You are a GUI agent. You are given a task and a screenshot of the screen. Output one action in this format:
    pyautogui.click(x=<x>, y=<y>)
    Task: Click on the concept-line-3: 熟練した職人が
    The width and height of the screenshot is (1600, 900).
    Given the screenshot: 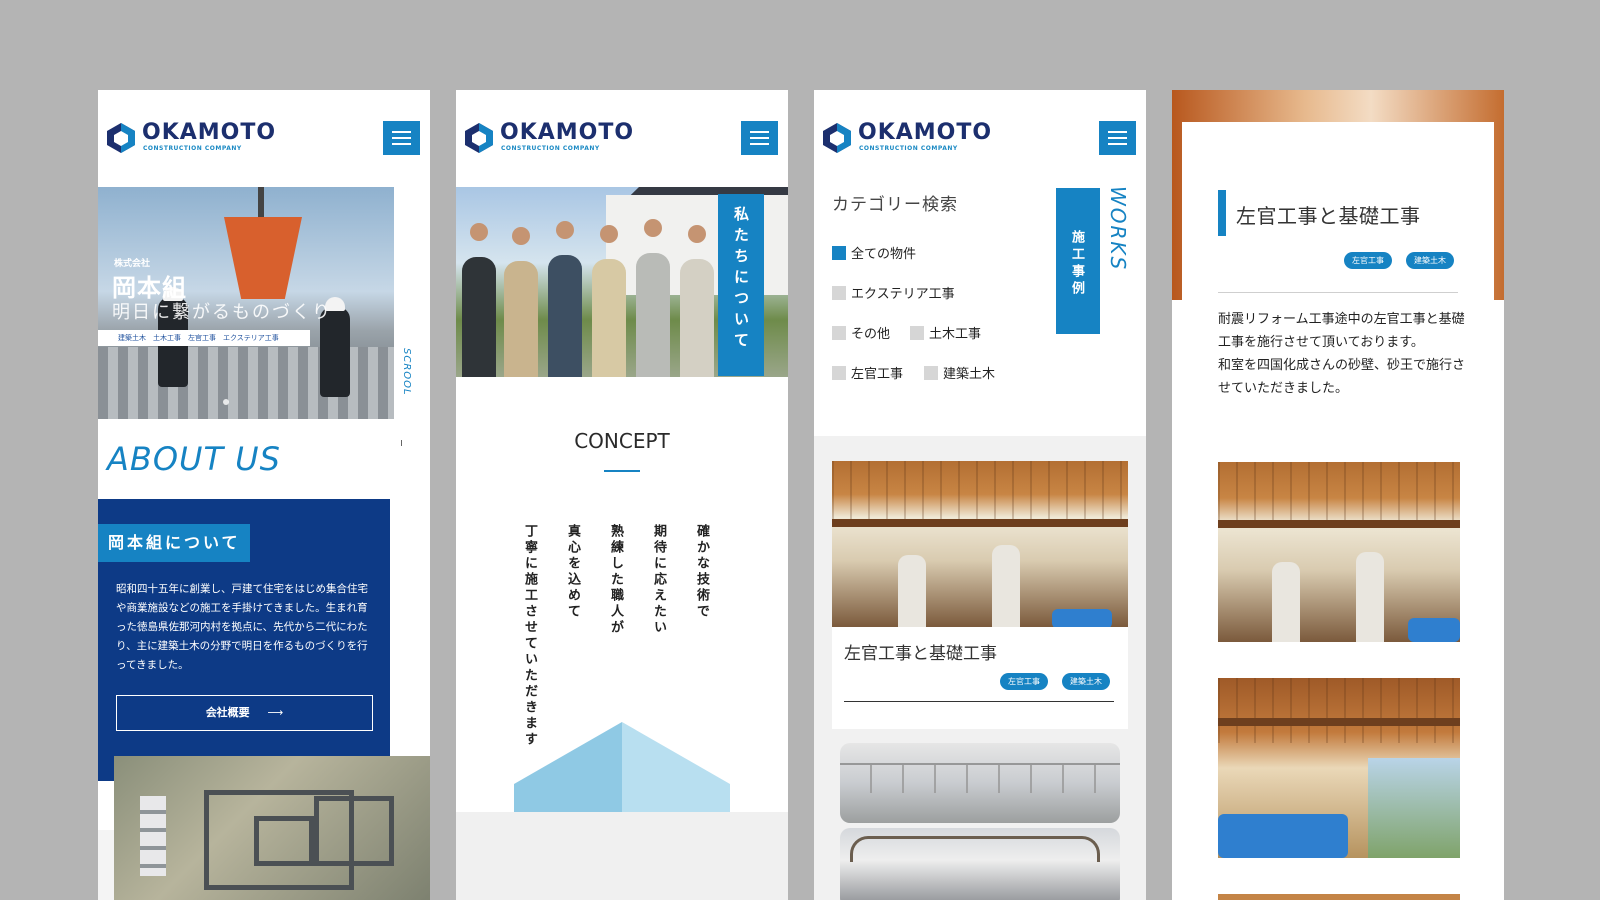 What is the action you would take?
    pyautogui.click(x=615, y=580)
    